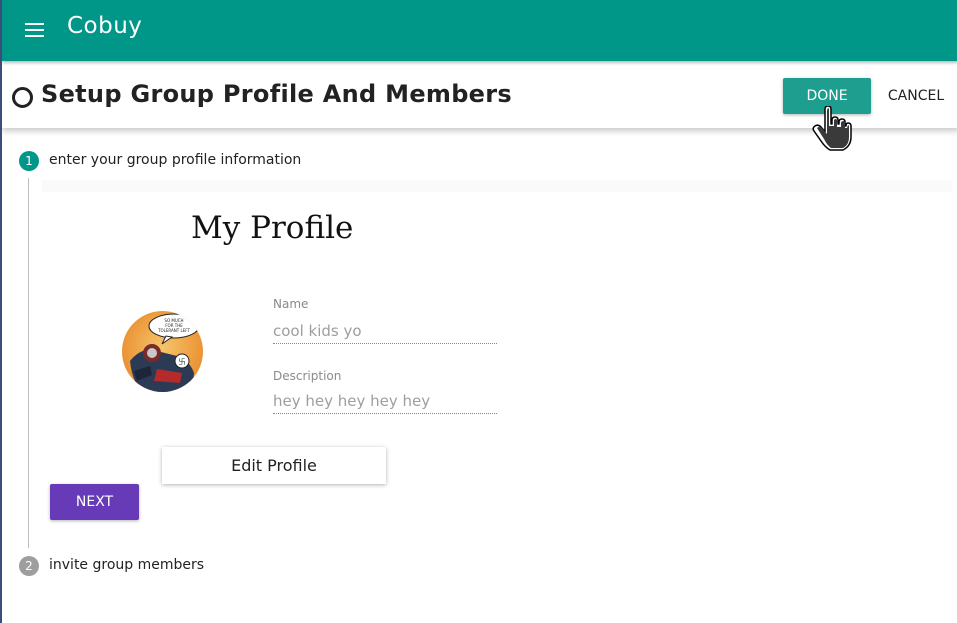 The image size is (957, 623). What do you see at coordinates (94, 502) in the screenshot?
I see `next-button: NEXT` at bounding box center [94, 502].